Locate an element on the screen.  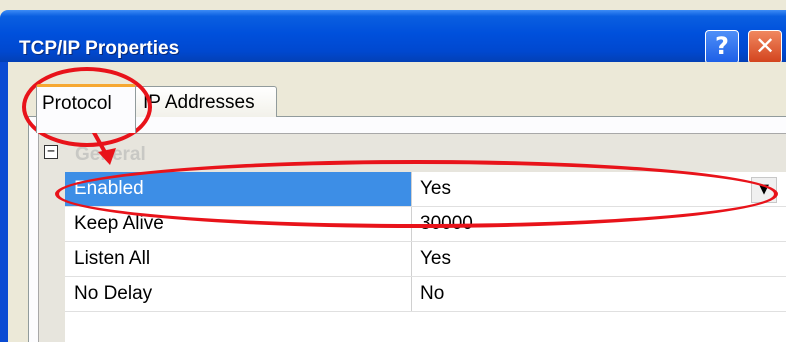
tab-ip-addresses-label: IP Addresses is located at coordinates (199, 102).